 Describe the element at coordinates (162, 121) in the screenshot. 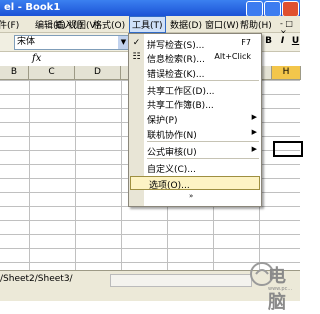

I see `menu-item-label: 保护(P)` at that location.